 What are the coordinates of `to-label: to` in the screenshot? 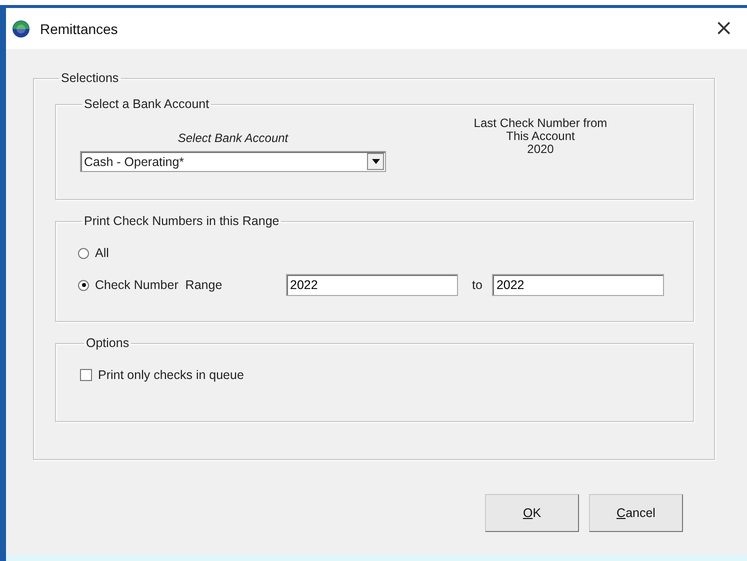 It's located at (477, 285).